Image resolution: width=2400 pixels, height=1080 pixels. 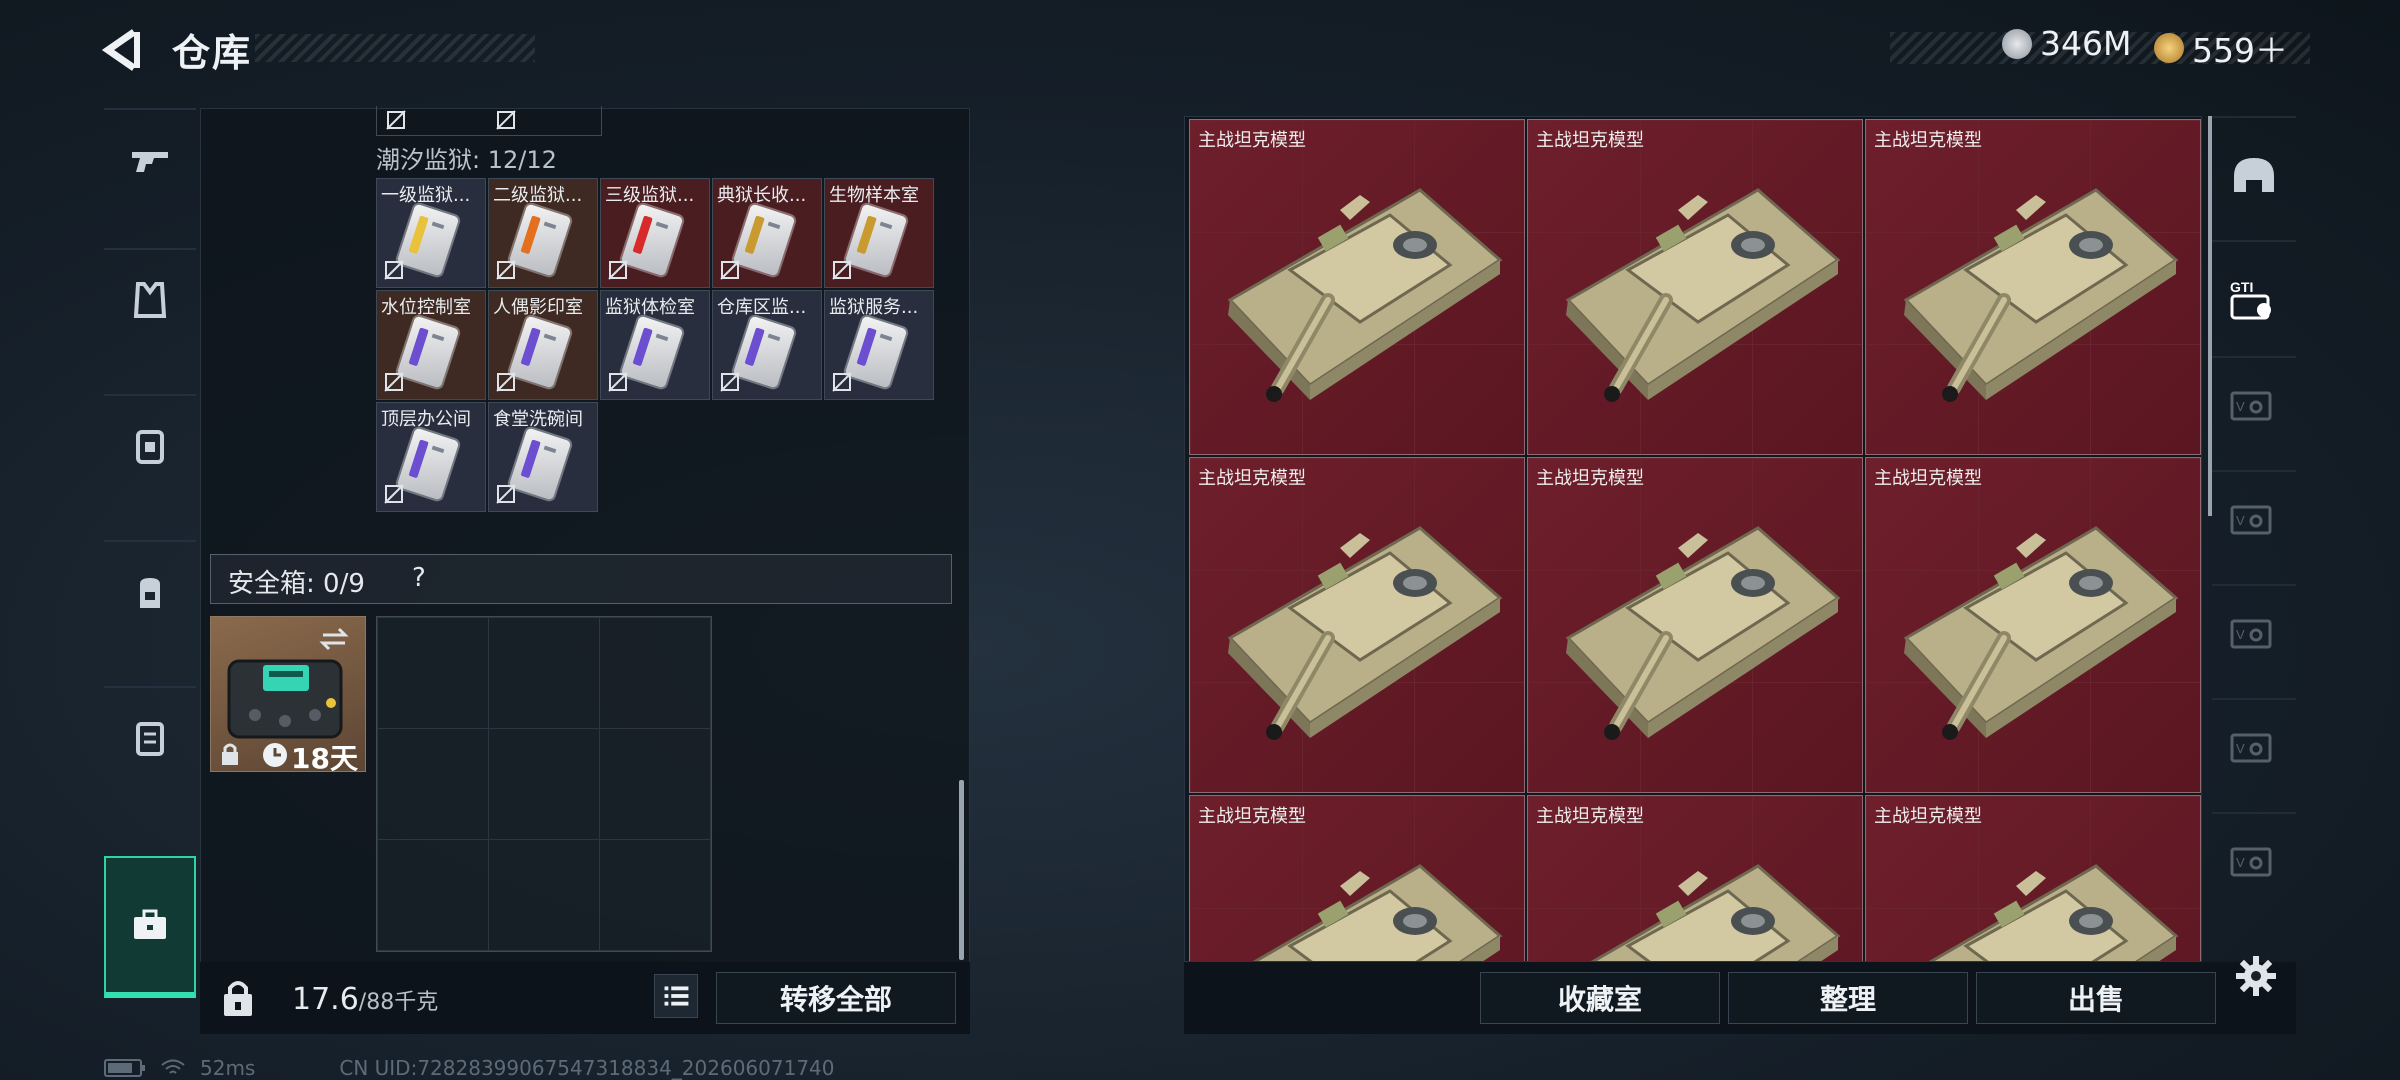 I want to click on keycard-label: 人偶影印室, so click(x=538, y=307).